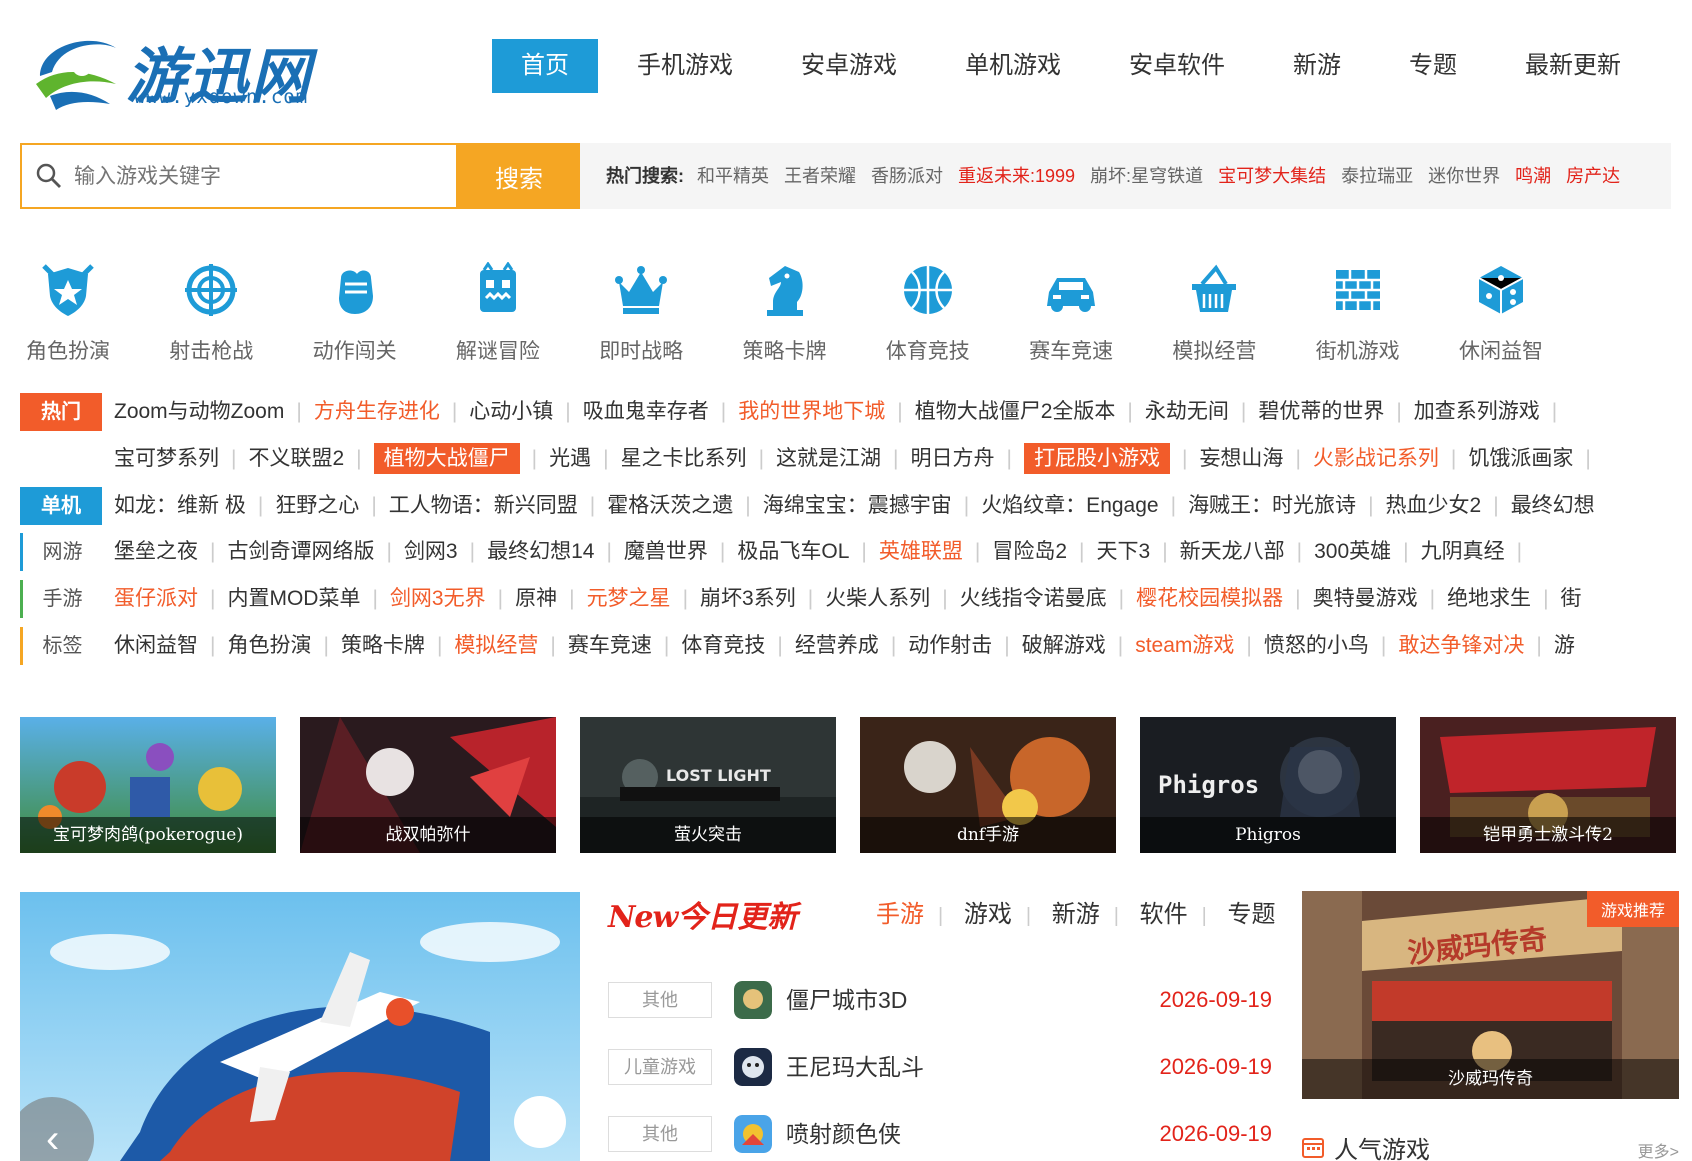 This screenshot has width=1692, height=1161. What do you see at coordinates (540, 551) in the screenshot?
I see `tag-link: 最终幻想14` at bounding box center [540, 551].